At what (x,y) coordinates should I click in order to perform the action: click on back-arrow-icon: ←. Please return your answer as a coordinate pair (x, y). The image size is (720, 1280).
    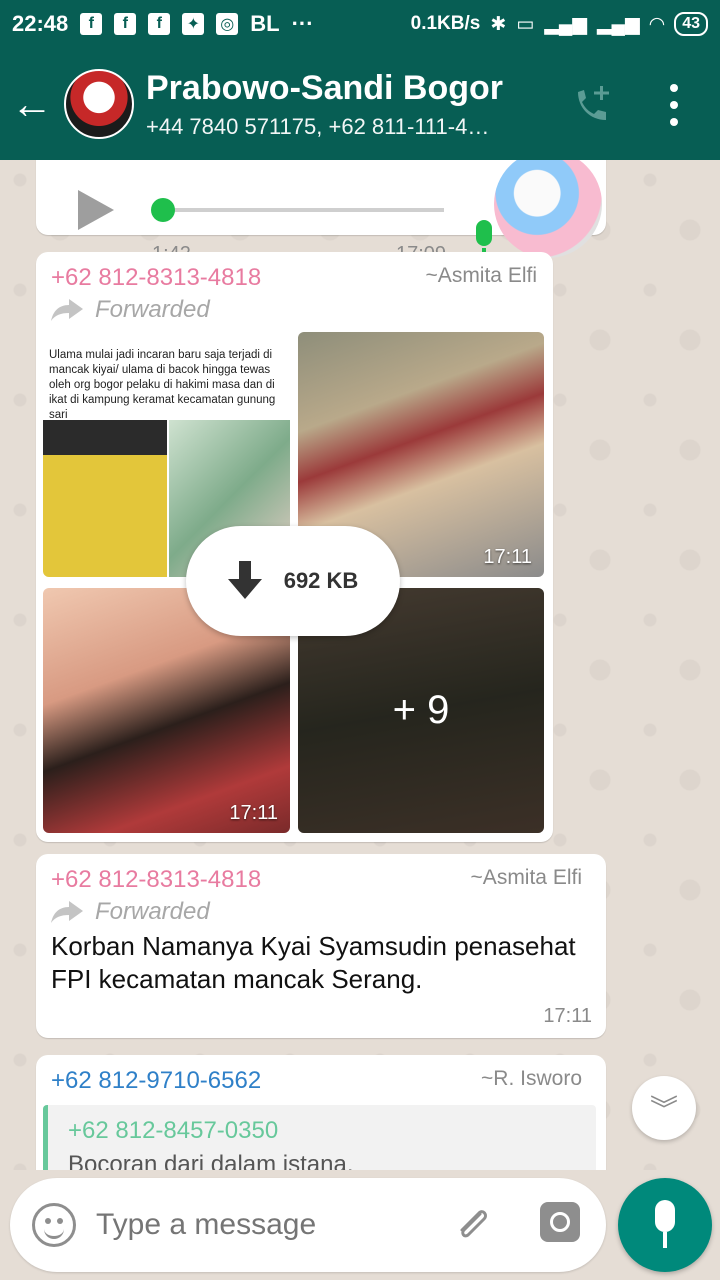
    Looking at the image, I should click on (32, 104).